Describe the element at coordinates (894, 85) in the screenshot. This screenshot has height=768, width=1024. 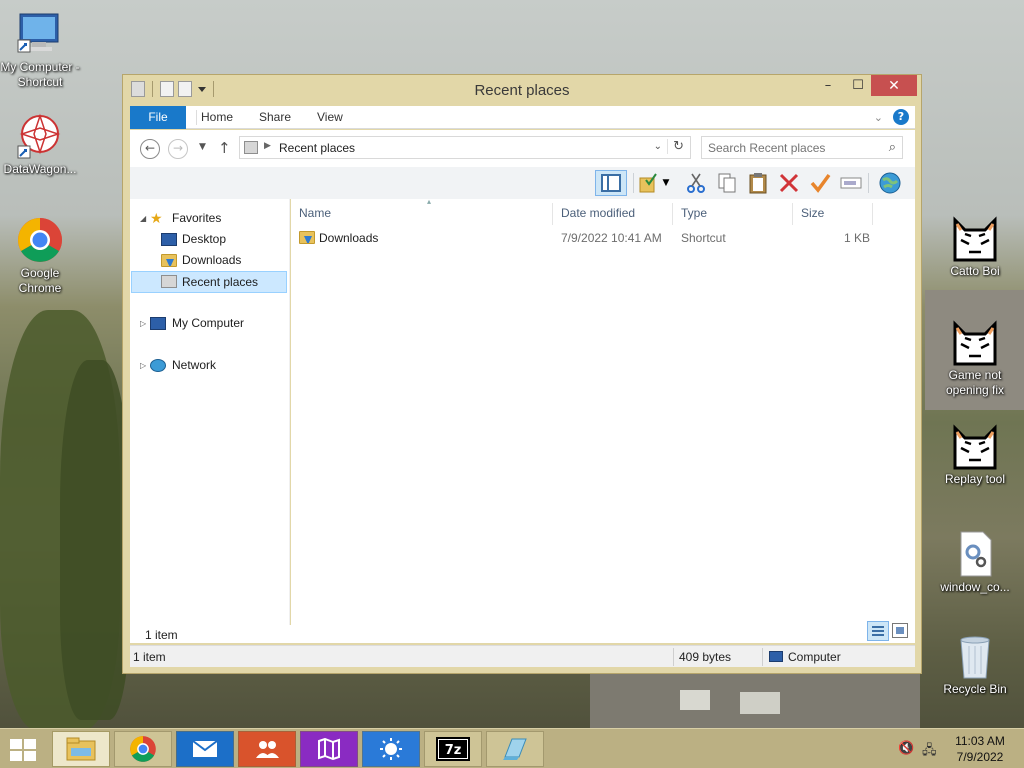
I see `close-button: ✕` at that location.